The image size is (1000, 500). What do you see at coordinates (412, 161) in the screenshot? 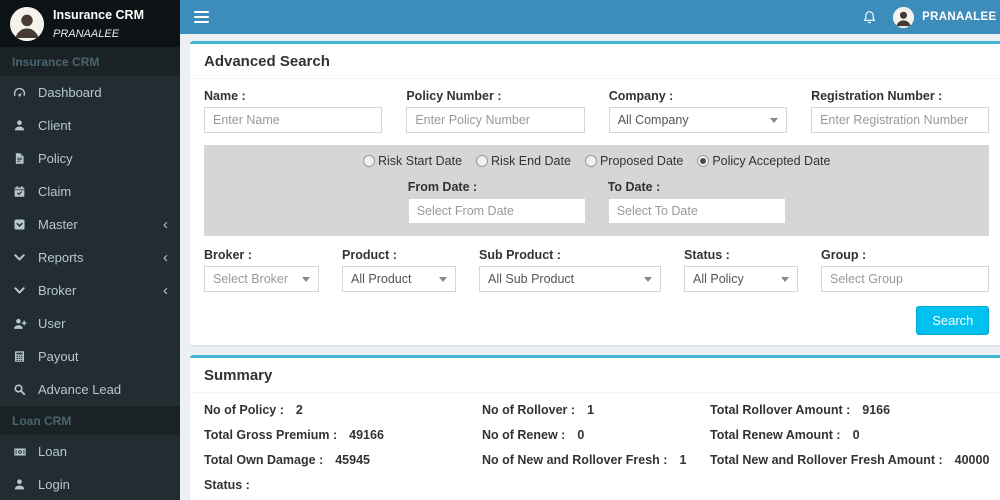
I see `radio-risk-start-date: Risk Start Date` at bounding box center [412, 161].